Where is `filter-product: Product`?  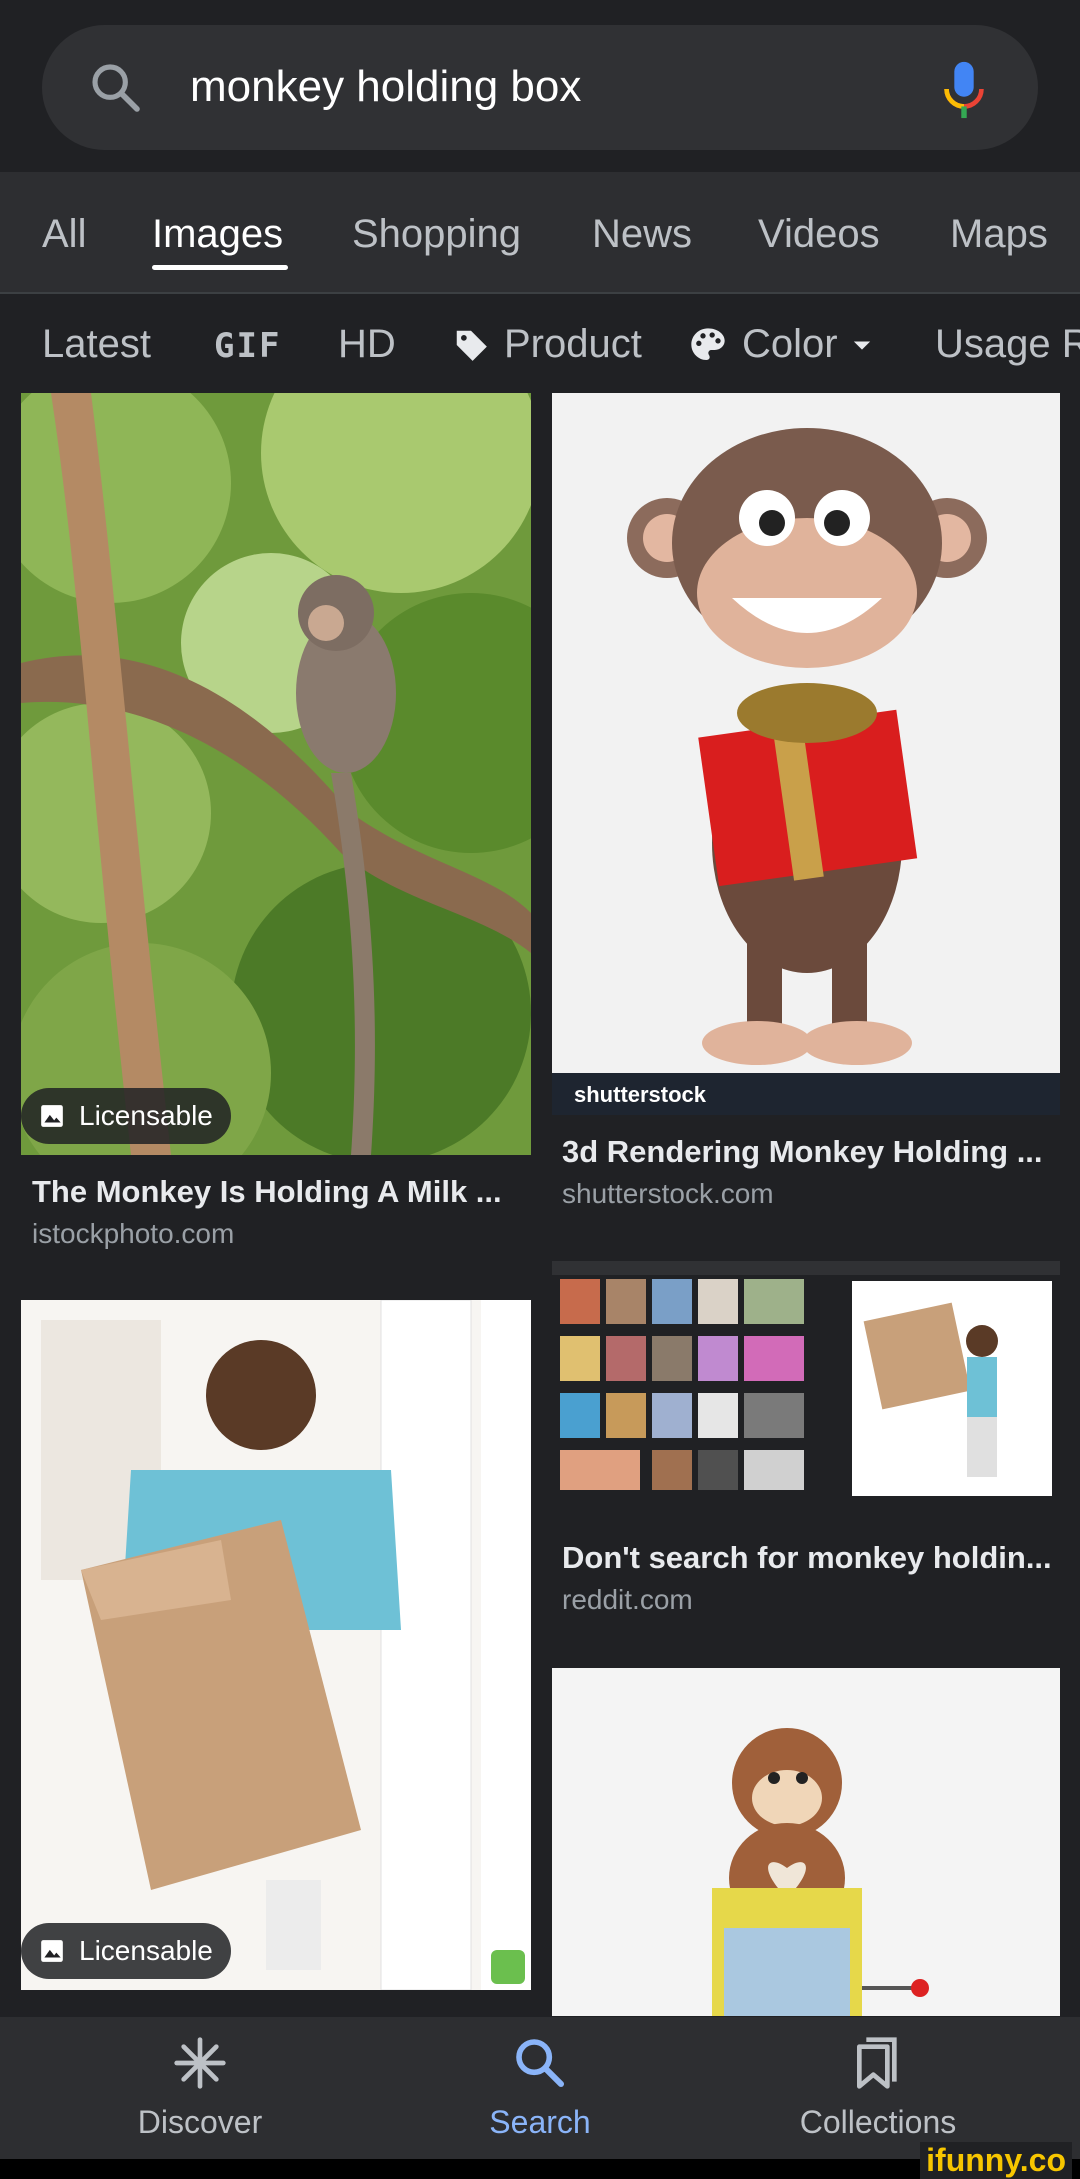 filter-product: Product is located at coordinates (547, 344).